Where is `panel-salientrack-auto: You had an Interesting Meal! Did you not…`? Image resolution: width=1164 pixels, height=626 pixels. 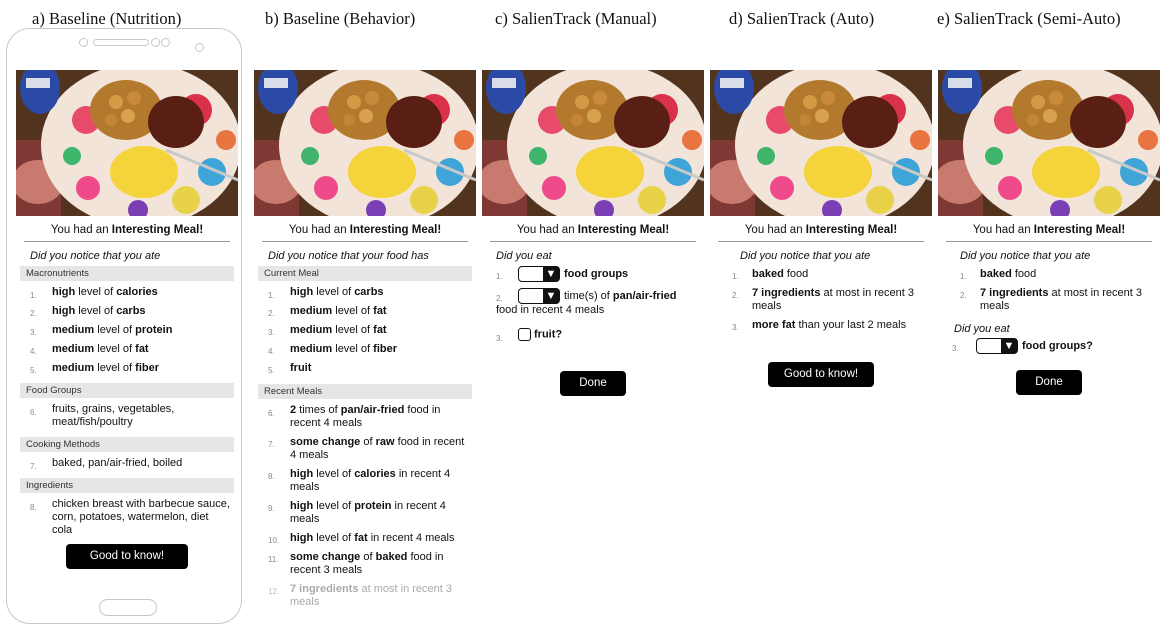 panel-salientrack-auto: You had an Interesting Meal! Did you not… is located at coordinates (821, 228).